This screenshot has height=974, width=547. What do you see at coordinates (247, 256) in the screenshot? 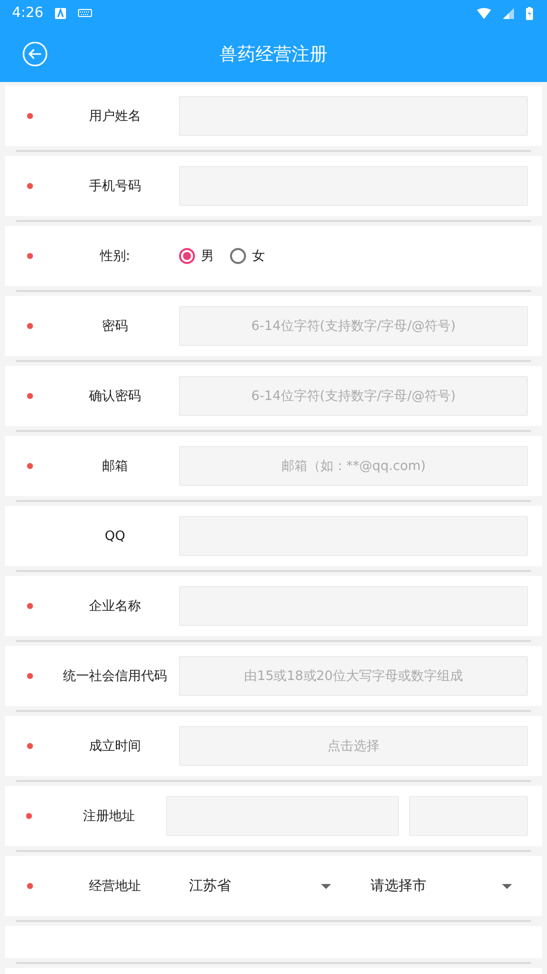
I see `radio-option: 女` at bounding box center [247, 256].